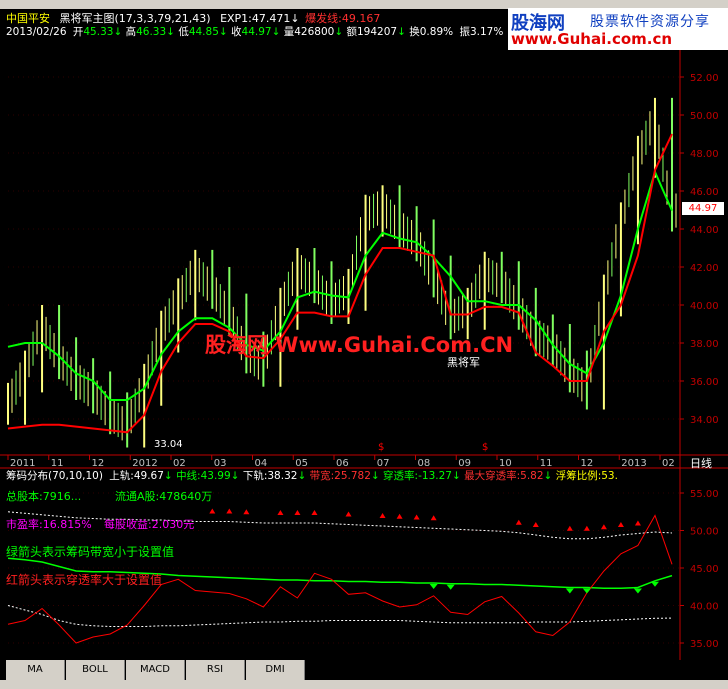  Describe the element at coordinates (145, 463) in the screenshot. I see `date-tick-label: 2012` at that location.